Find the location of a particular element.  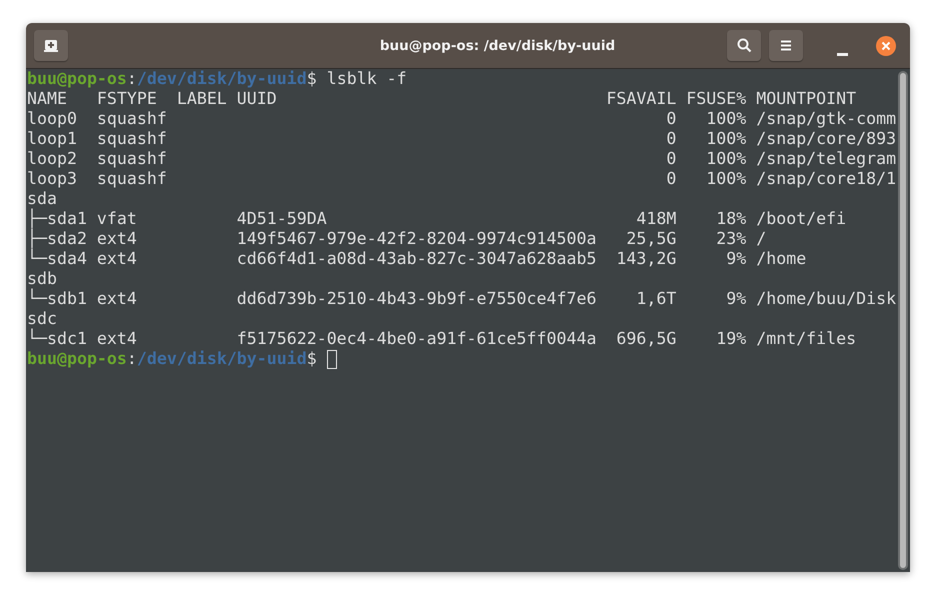

output-cell-text: 143,2G is located at coordinates (645, 259).